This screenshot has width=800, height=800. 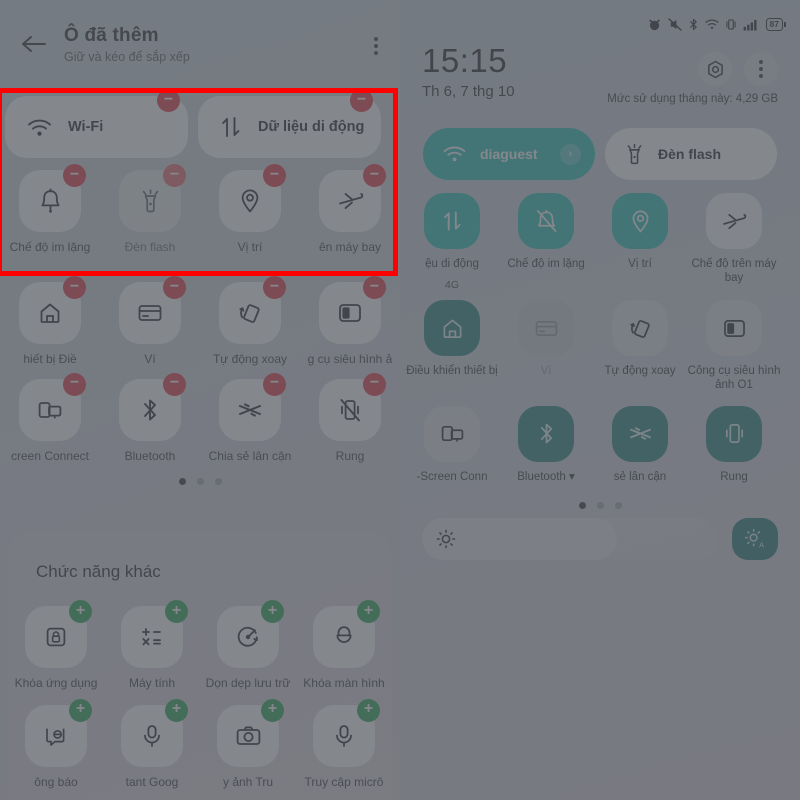 What do you see at coordinates (96, 123) in the screenshot?
I see `tile-wifi: Wi-Fi −` at bounding box center [96, 123].